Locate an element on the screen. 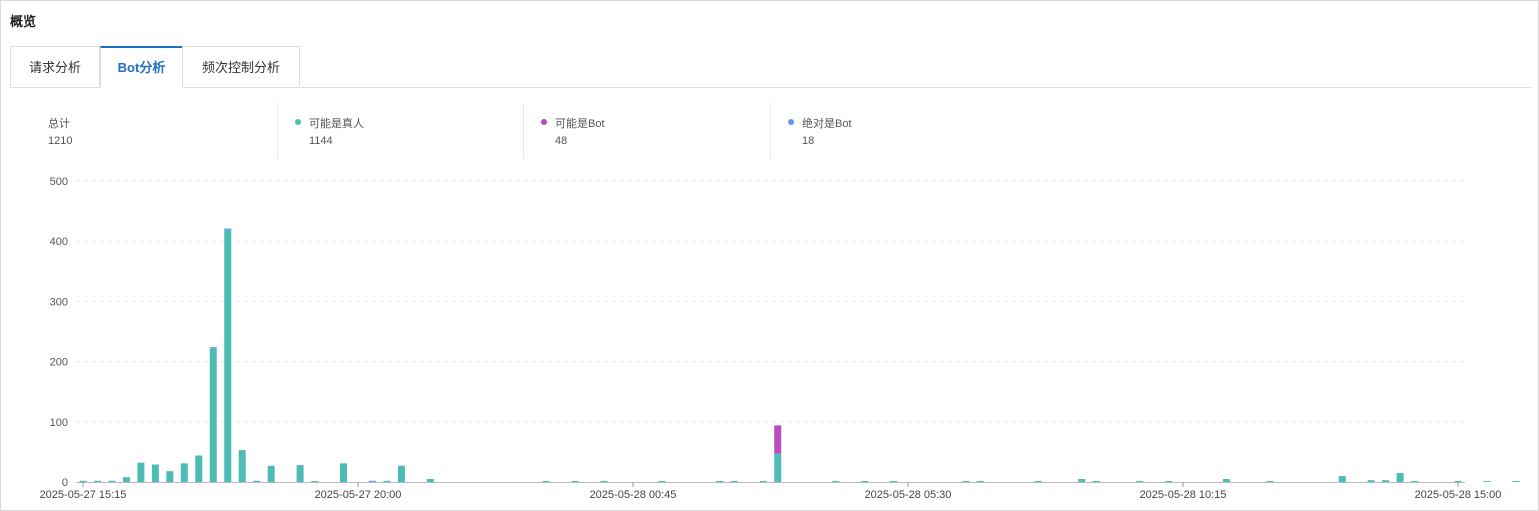 The image size is (1539, 511). y-tick-label: 500 is located at coordinates (59, 182).